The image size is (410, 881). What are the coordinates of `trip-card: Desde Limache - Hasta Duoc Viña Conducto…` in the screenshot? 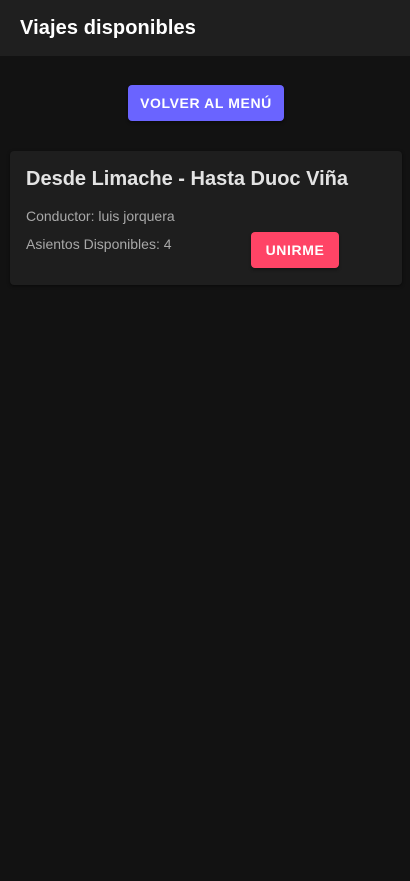 It's located at (206, 218).